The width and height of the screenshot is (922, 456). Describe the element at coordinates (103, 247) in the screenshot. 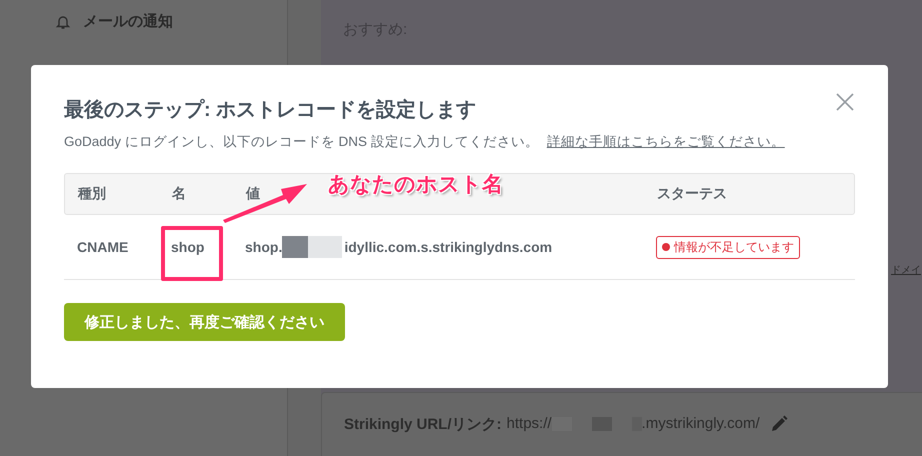

I see `table-cell-text: CNAME` at that location.